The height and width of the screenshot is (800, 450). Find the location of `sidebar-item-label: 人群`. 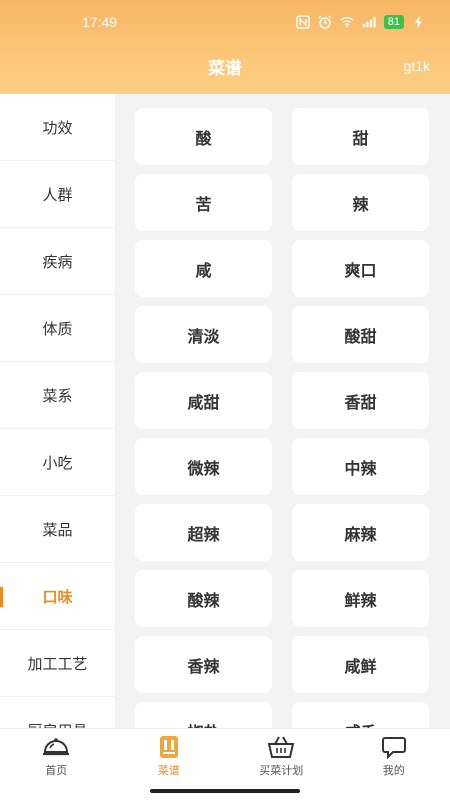

sidebar-item-label: 人群 is located at coordinates (57, 194).